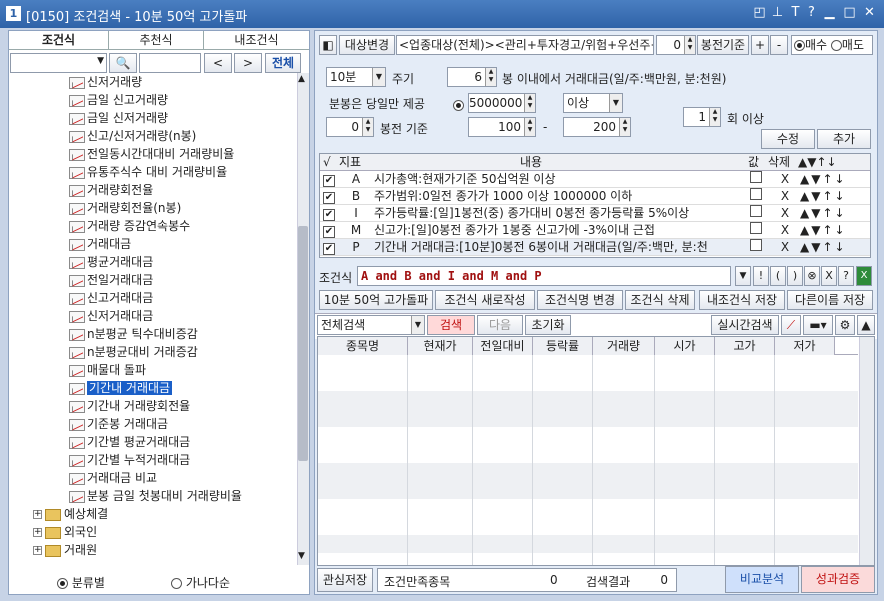 This screenshot has width=884, height=601. What do you see at coordinates (356, 77) in the screenshot?
I see `period-select: 10분 ▼` at bounding box center [356, 77].